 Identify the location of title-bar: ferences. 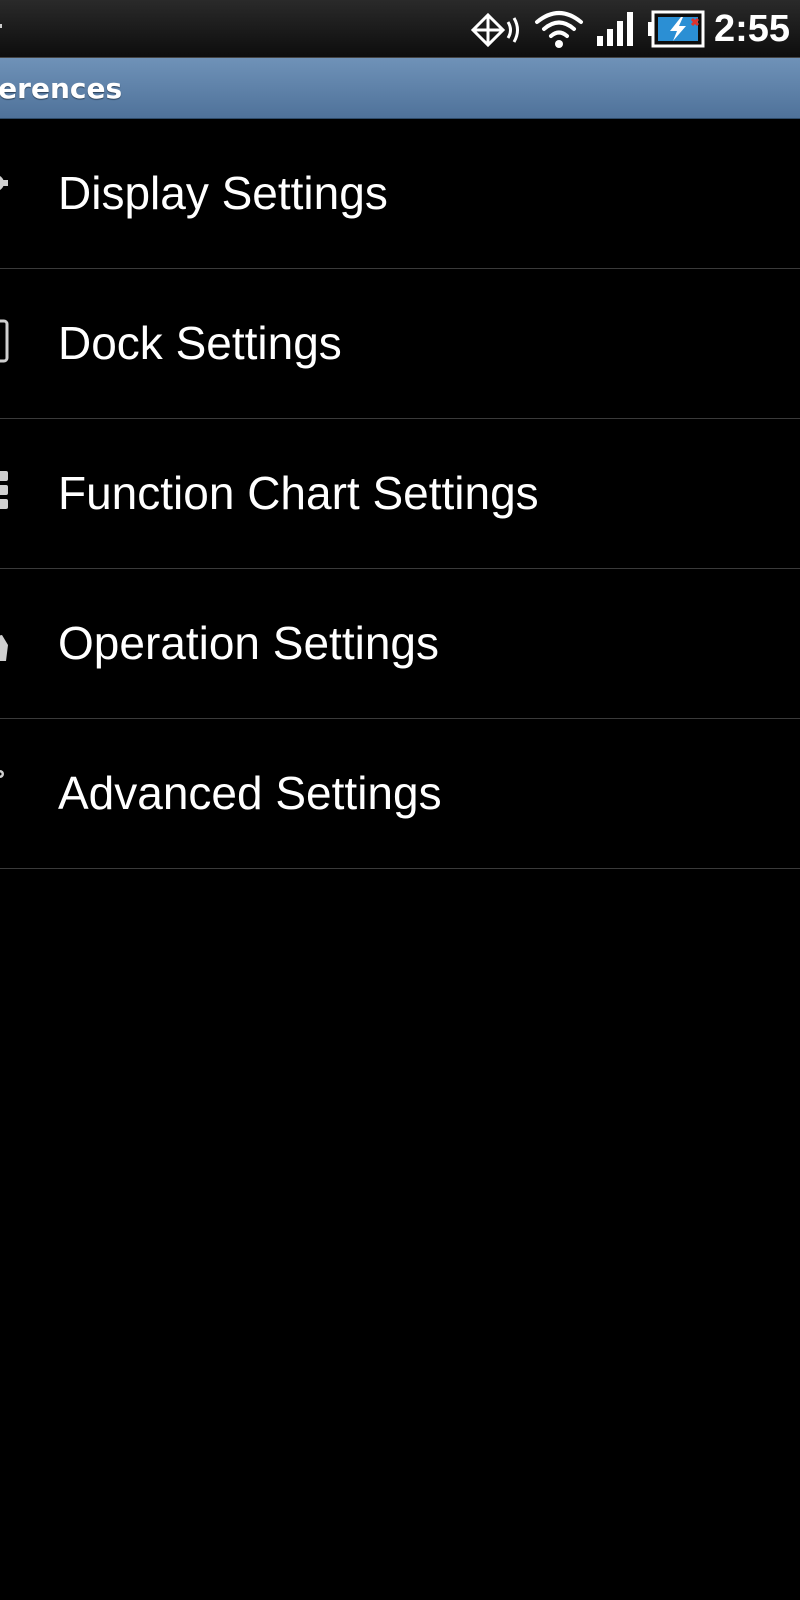
(400, 88).